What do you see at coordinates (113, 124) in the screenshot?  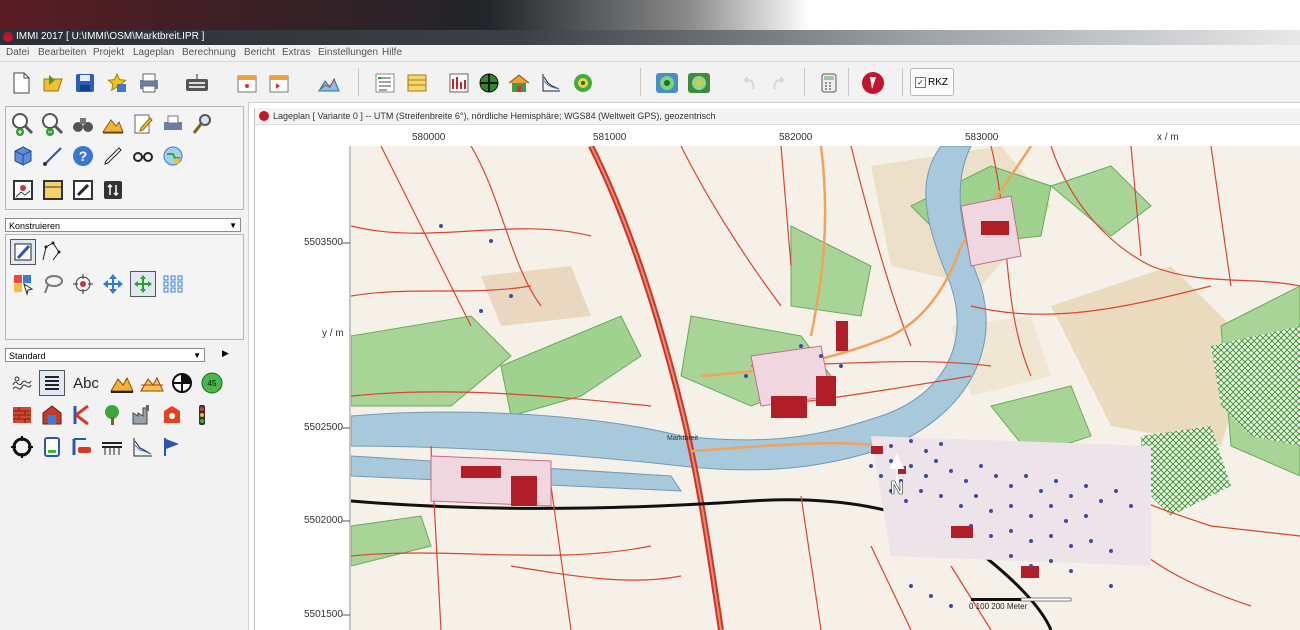 I see `terrain-icon` at bounding box center [113, 124].